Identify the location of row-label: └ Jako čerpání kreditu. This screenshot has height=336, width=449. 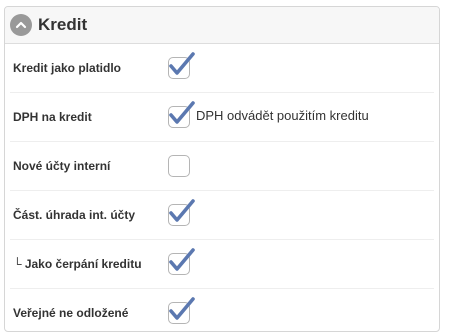
(77, 264).